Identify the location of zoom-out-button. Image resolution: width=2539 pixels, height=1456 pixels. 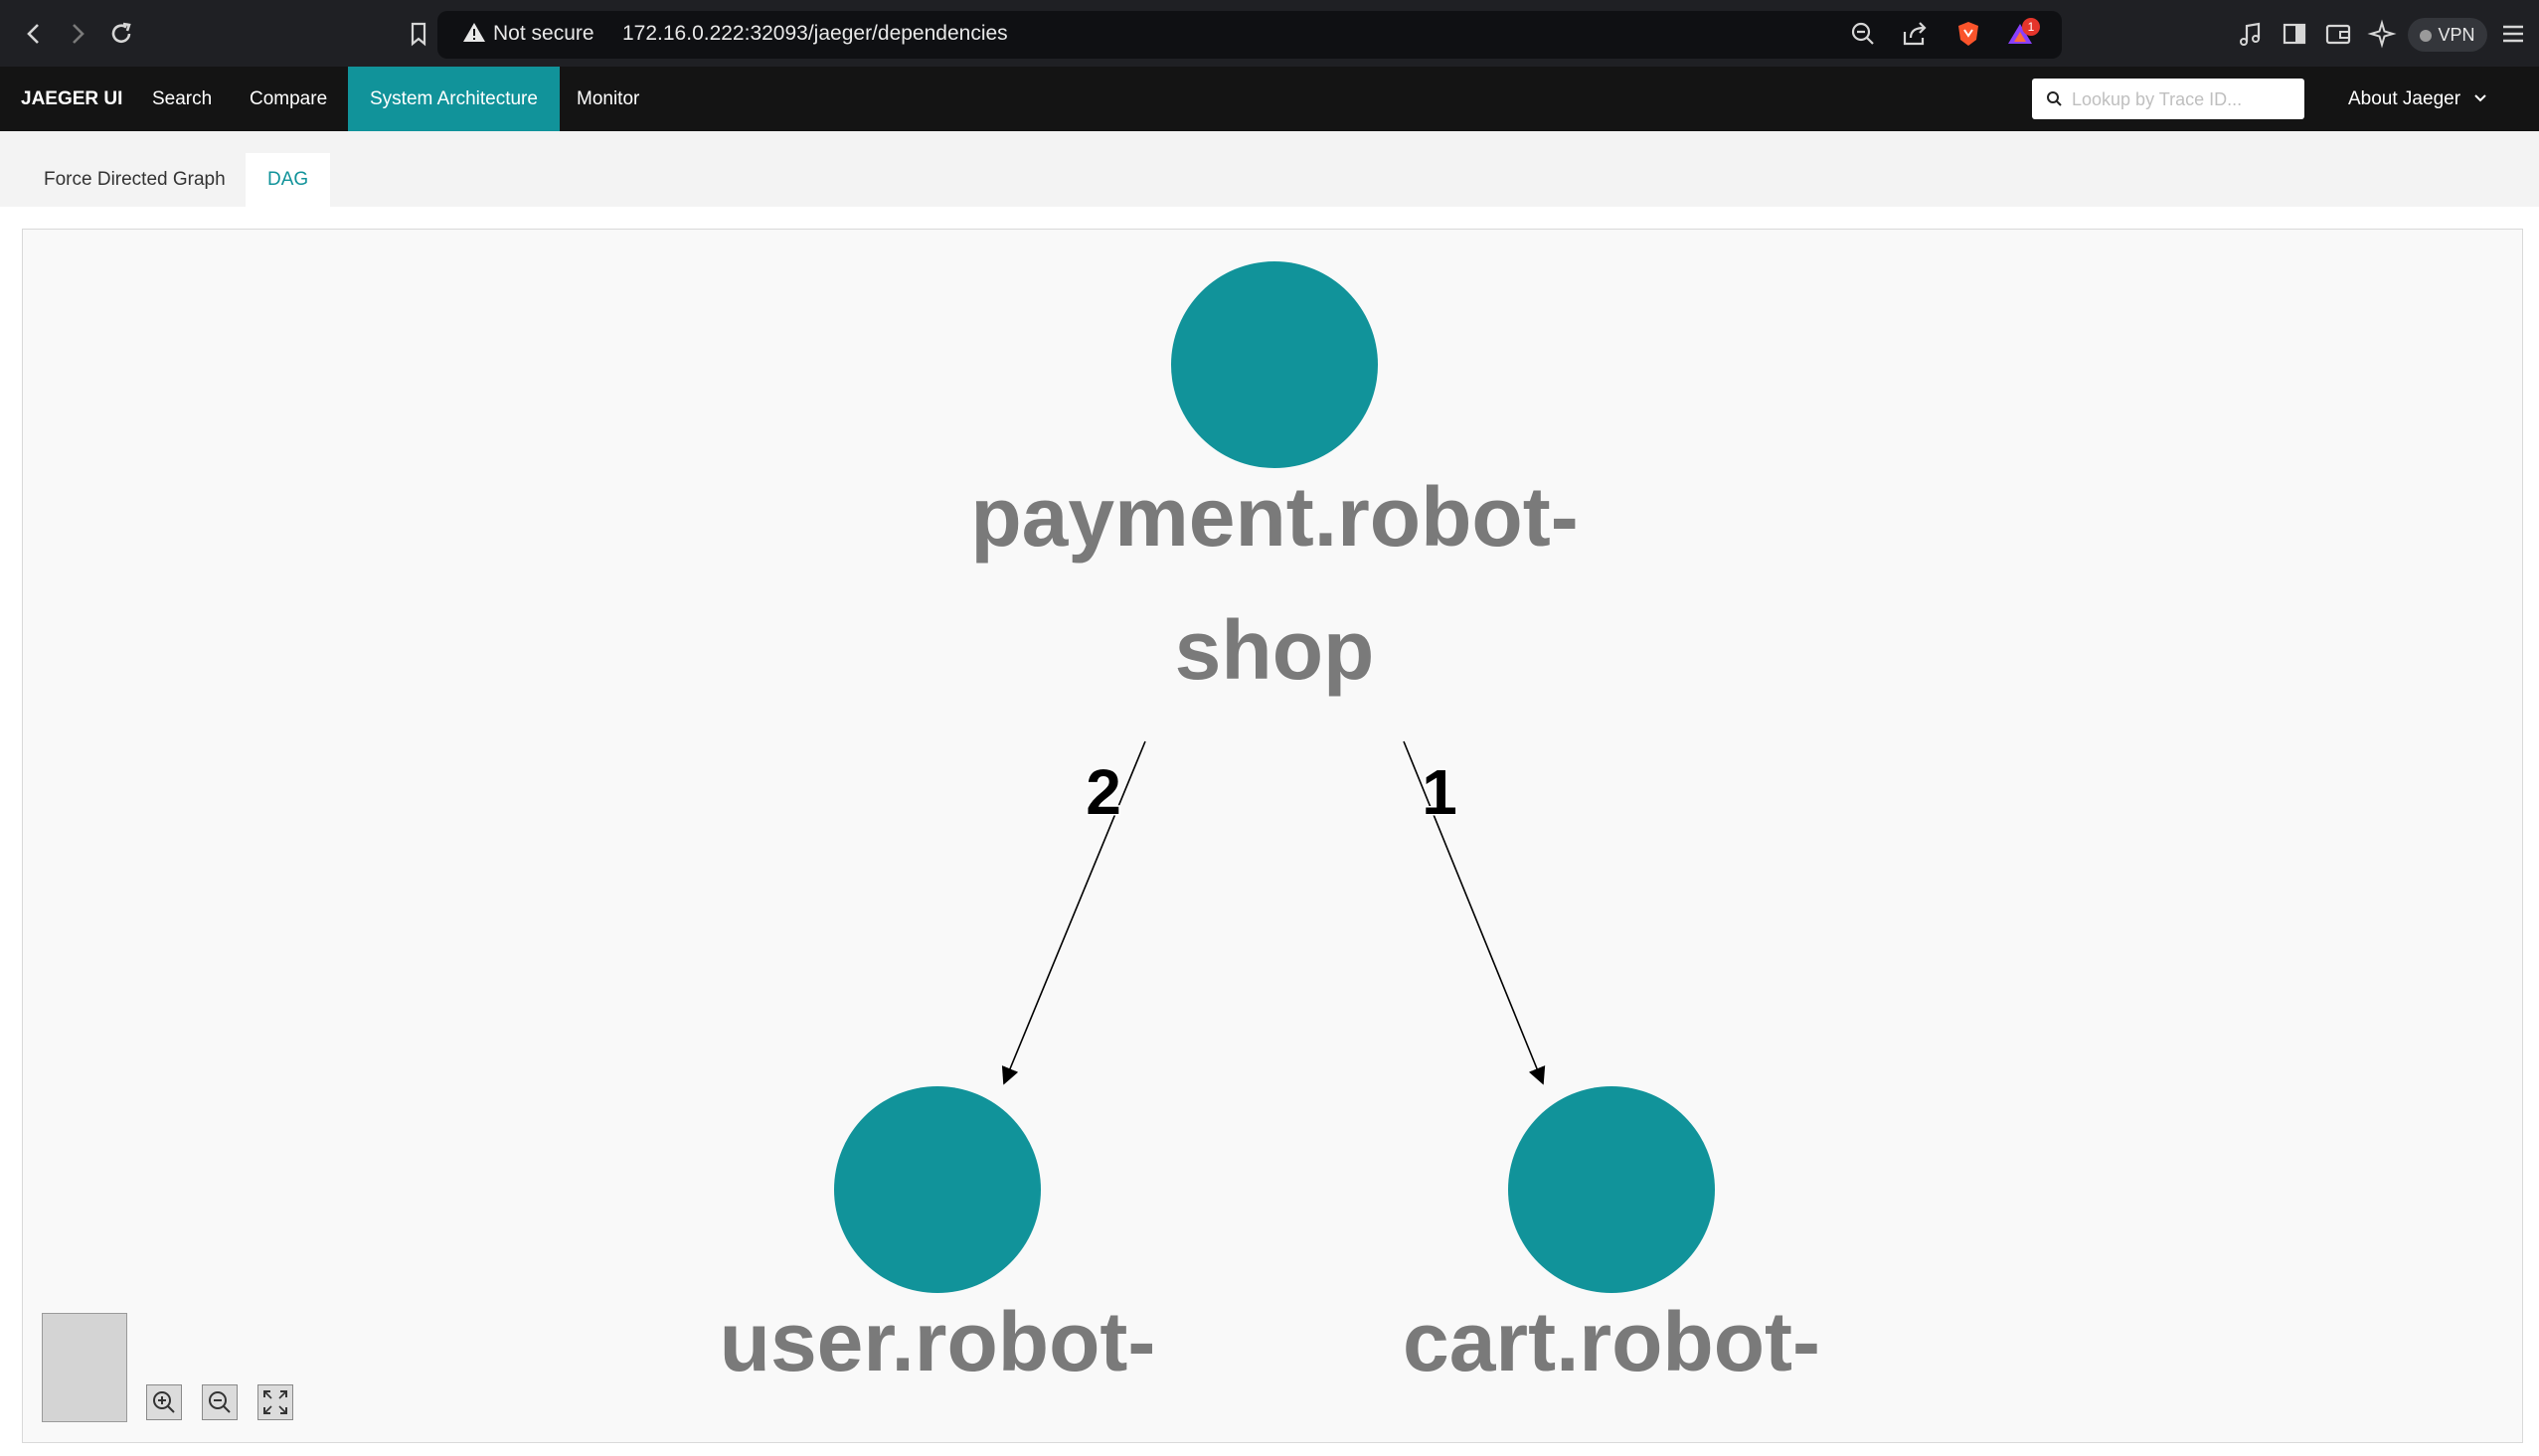
(220, 1402).